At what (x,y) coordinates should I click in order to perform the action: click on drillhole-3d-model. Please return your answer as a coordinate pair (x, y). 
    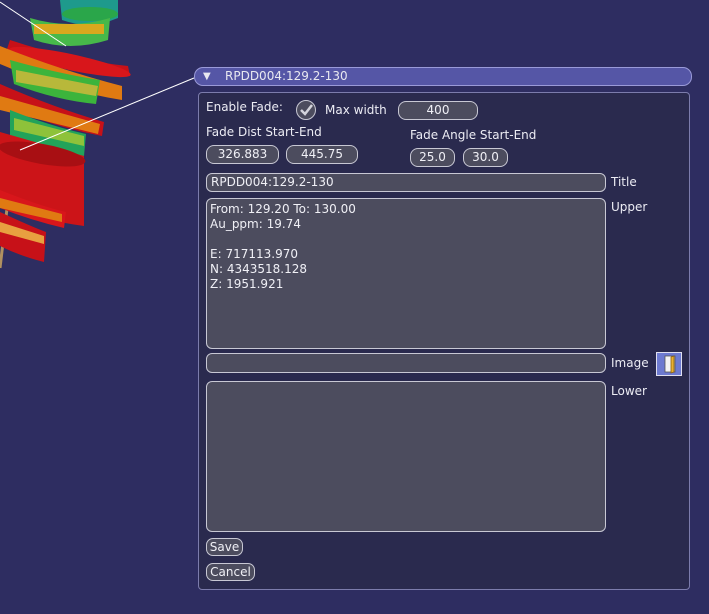
    Looking at the image, I should click on (66, 134).